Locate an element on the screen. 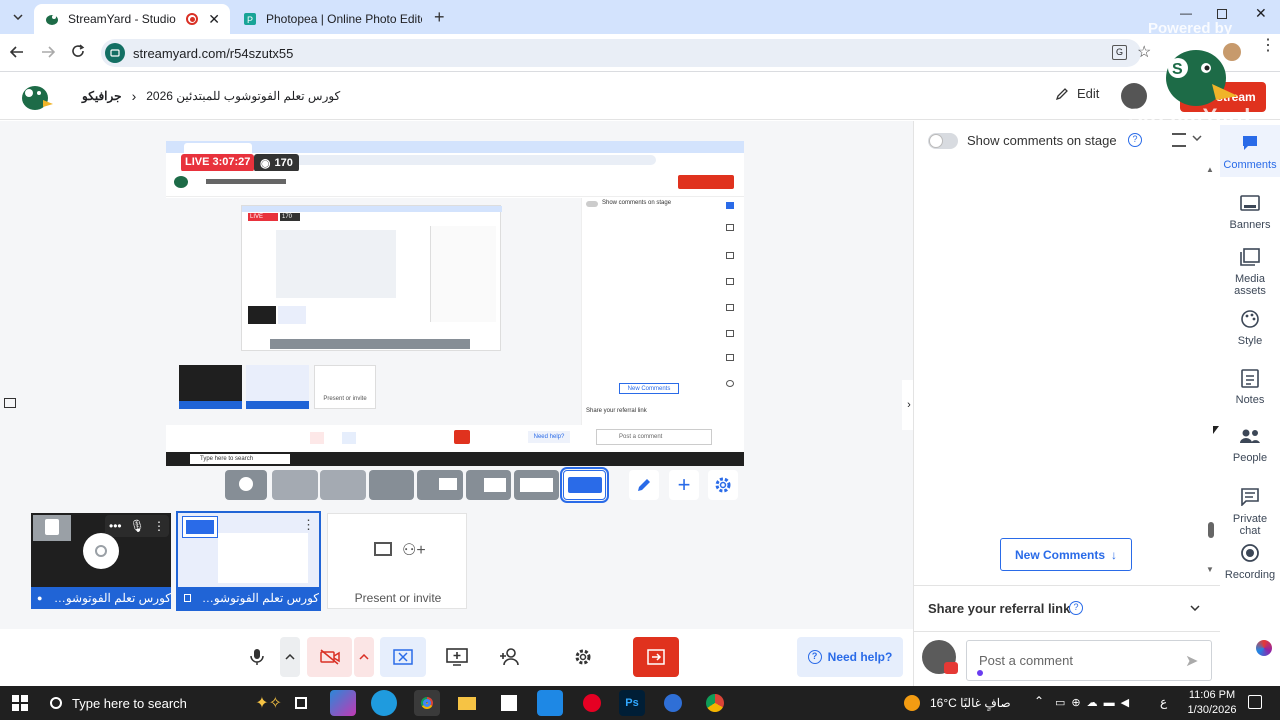 The width and height of the screenshot is (1280, 720). taskbar-search: Type here to search ✦✧ is located at coordinates (163, 703).